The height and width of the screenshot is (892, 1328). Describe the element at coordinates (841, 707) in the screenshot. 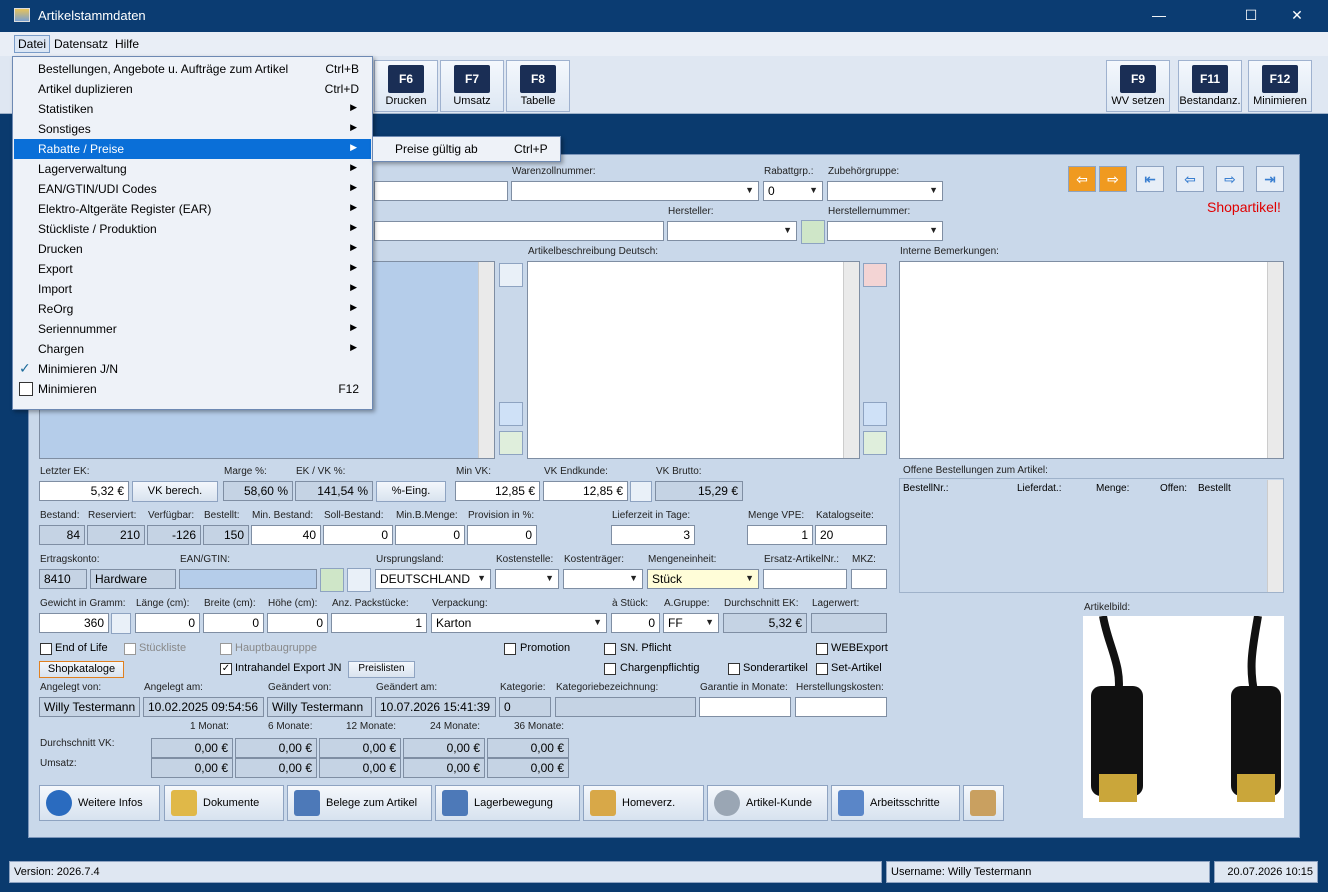

I see `herstellungskosten-field` at that location.